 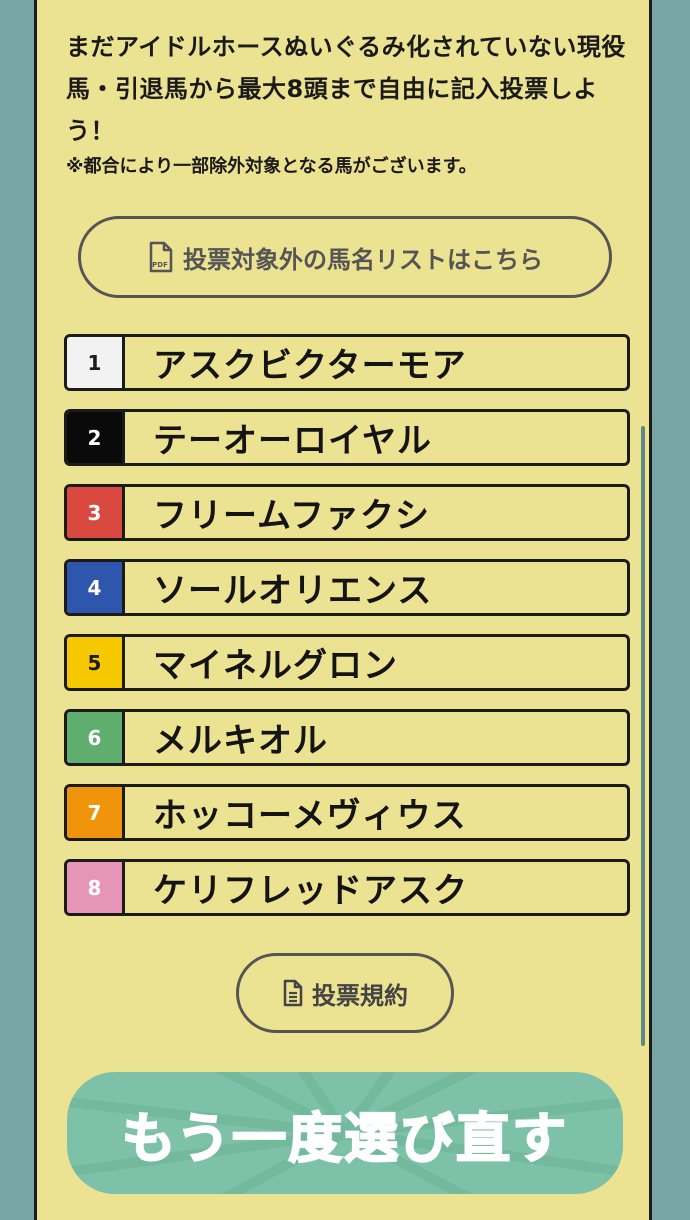 What do you see at coordinates (643, 736) in the screenshot?
I see `scrollbar-thumb` at bounding box center [643, 736].